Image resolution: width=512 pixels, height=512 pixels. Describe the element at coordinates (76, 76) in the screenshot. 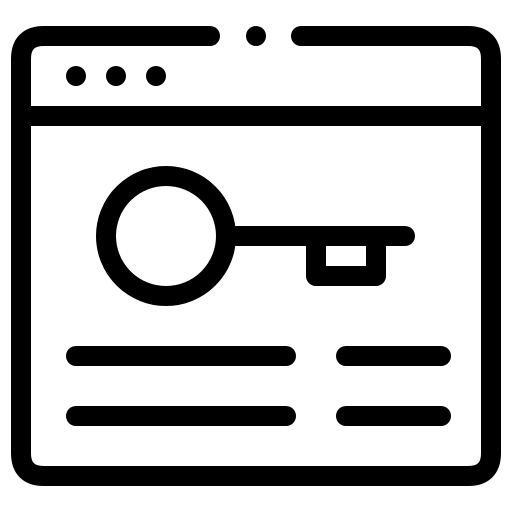

I see `window-dot-1-icon` at that location.